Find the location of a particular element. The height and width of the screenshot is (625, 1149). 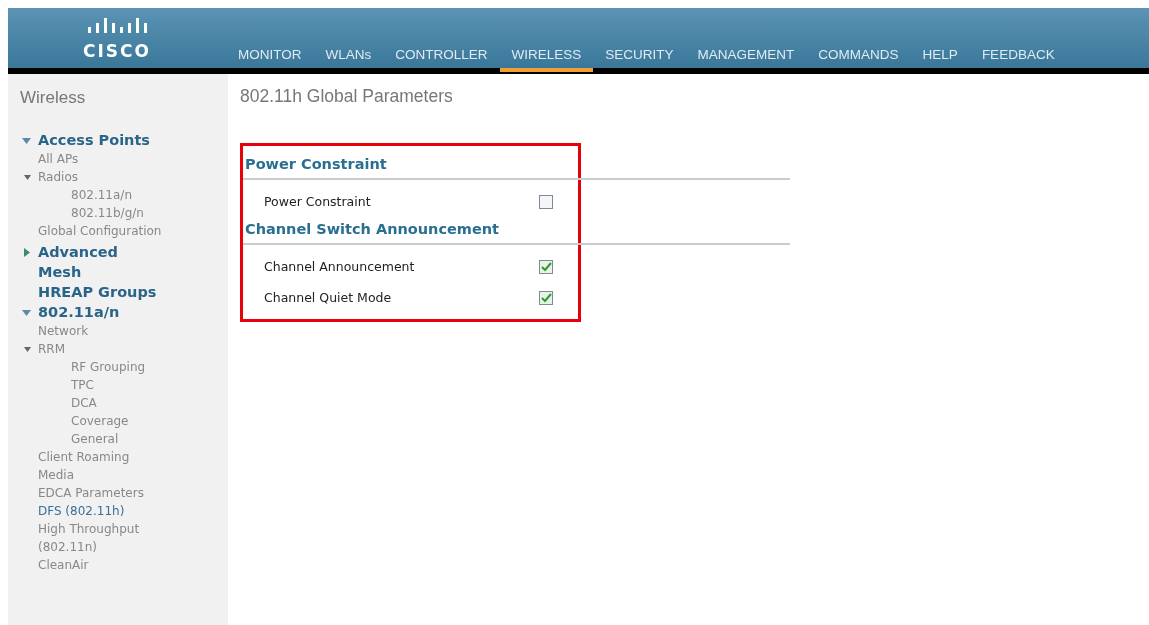

option-label: Power Constraint is located at coordinates (318, 201).